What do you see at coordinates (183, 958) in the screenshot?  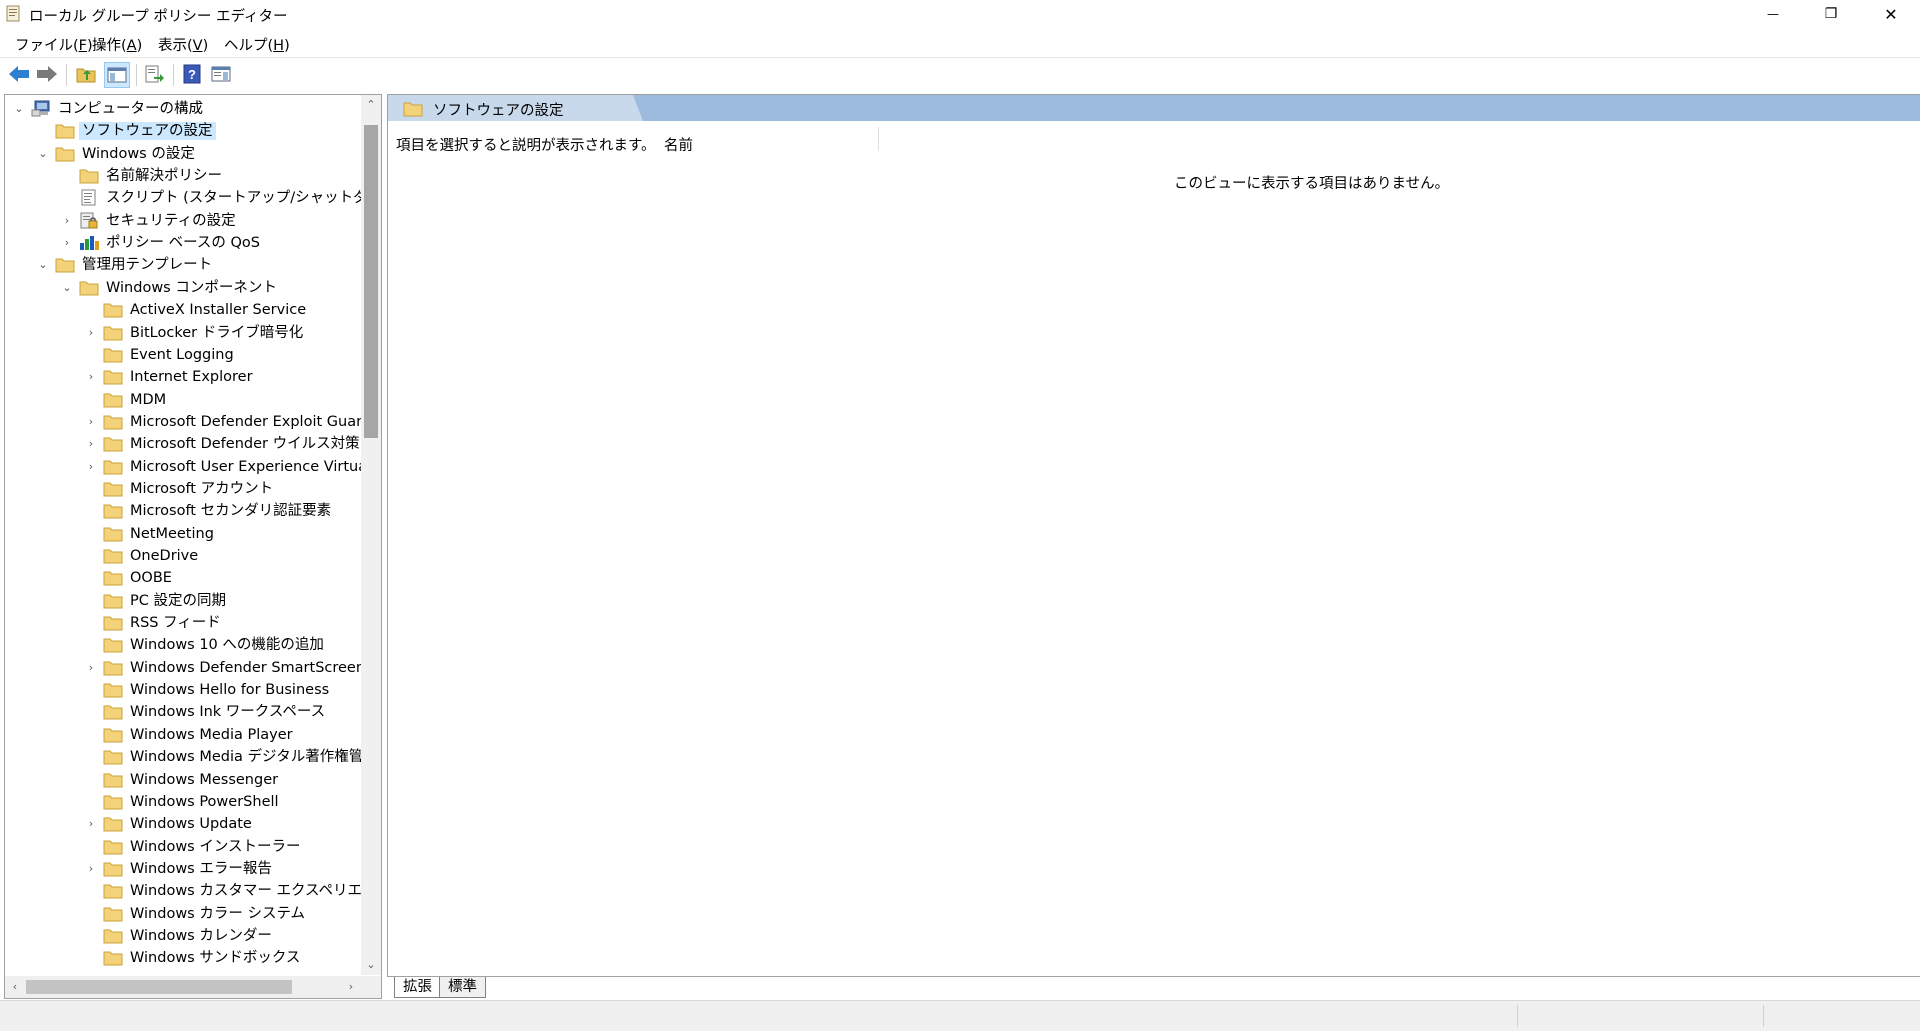 I see `tree-item: Windows サンドボックス` at bounding box center [183, 958].